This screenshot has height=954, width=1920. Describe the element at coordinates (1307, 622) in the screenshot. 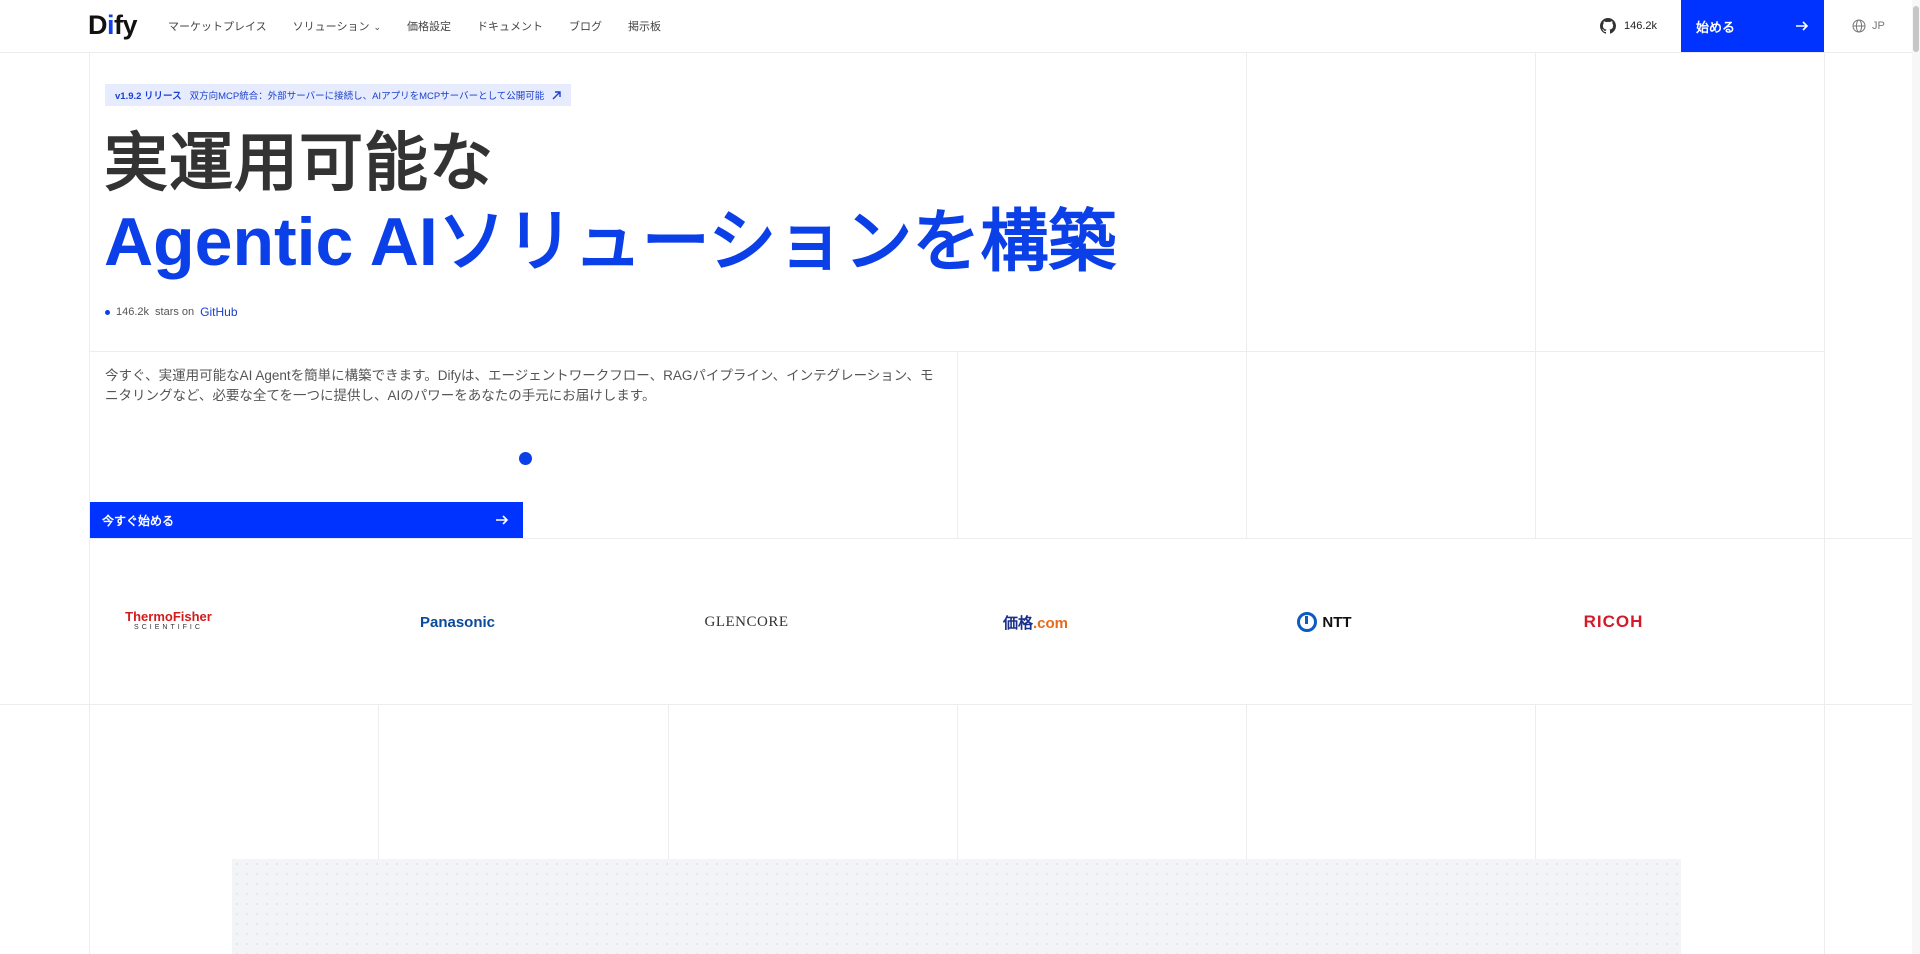

I see `ntt-mark-icon` at that location.